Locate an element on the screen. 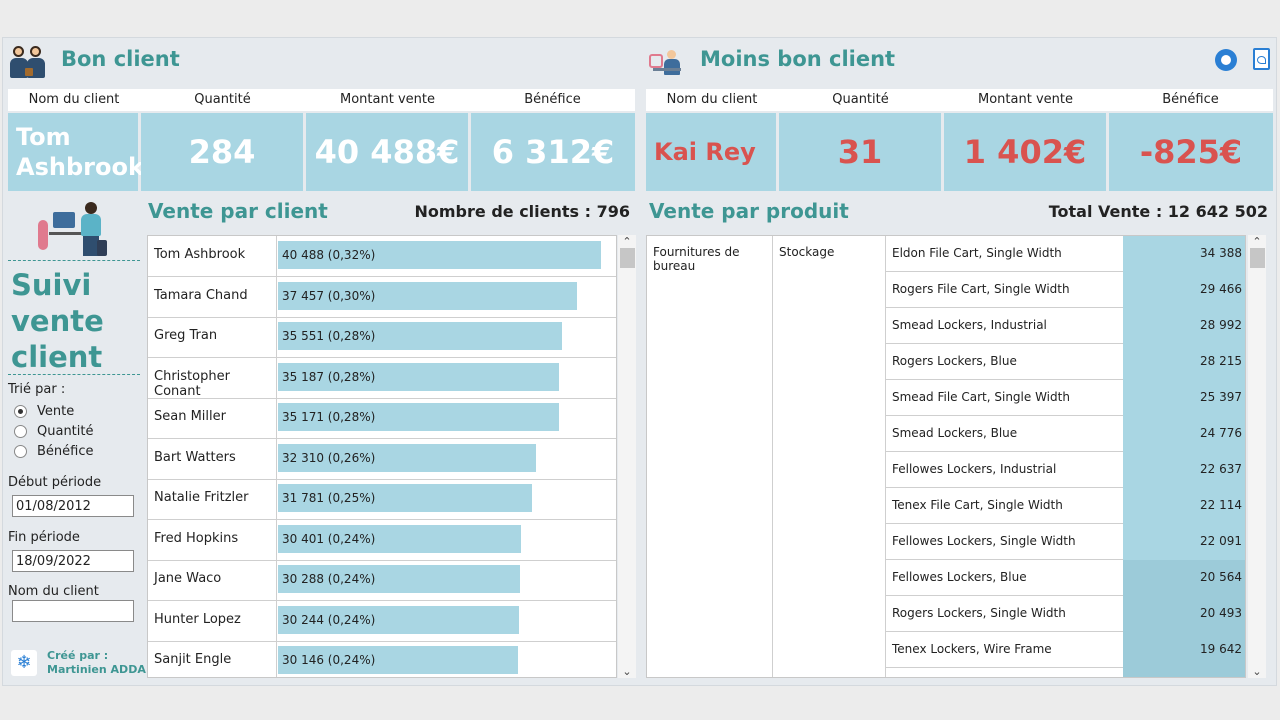 The height and width of the screenshot is (720, 1280). sidebar-divider-bottom is located at coordinates (74, 374).